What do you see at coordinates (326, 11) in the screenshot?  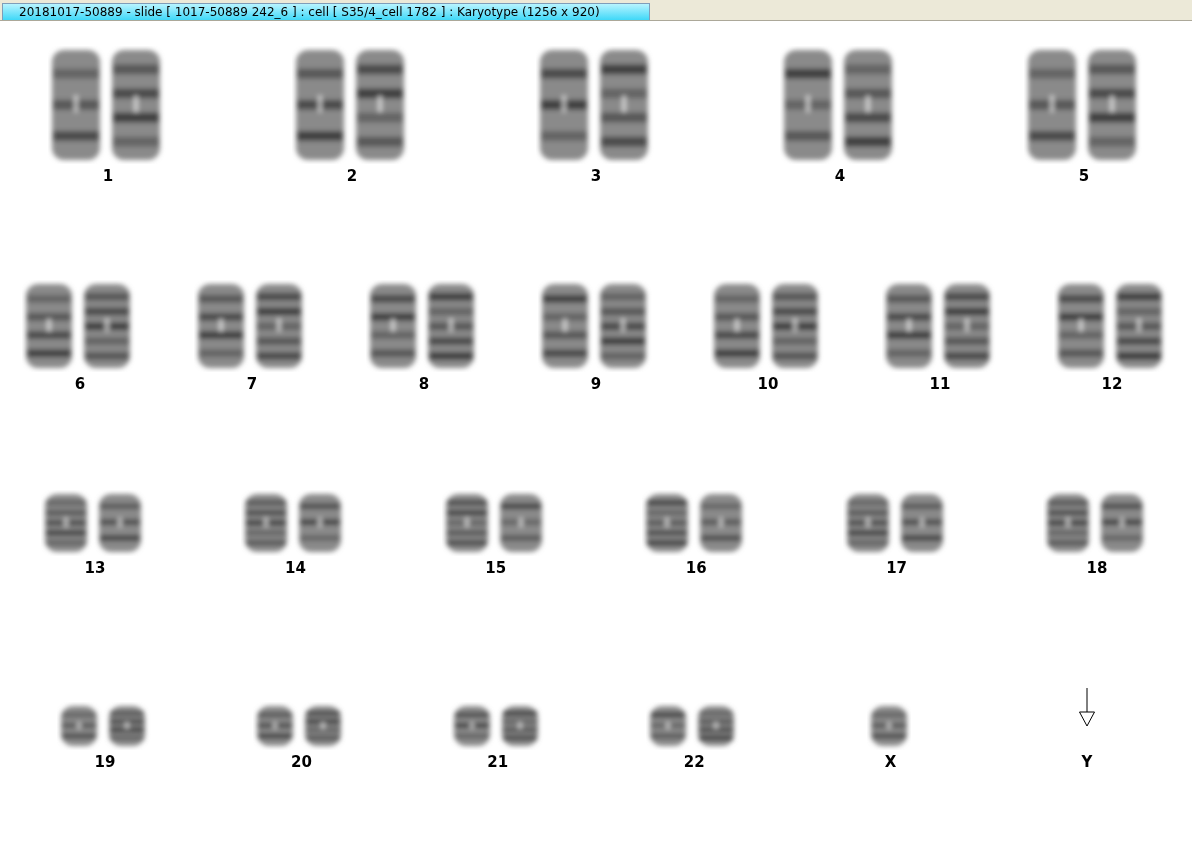 I see `window-title: 20181017-50889 - slide [ 1017-50889 242_6 ] : cell [ S35/4_cell 1782 ] : Karyotype (1256 x 920)` at bounding box center [326, 11].